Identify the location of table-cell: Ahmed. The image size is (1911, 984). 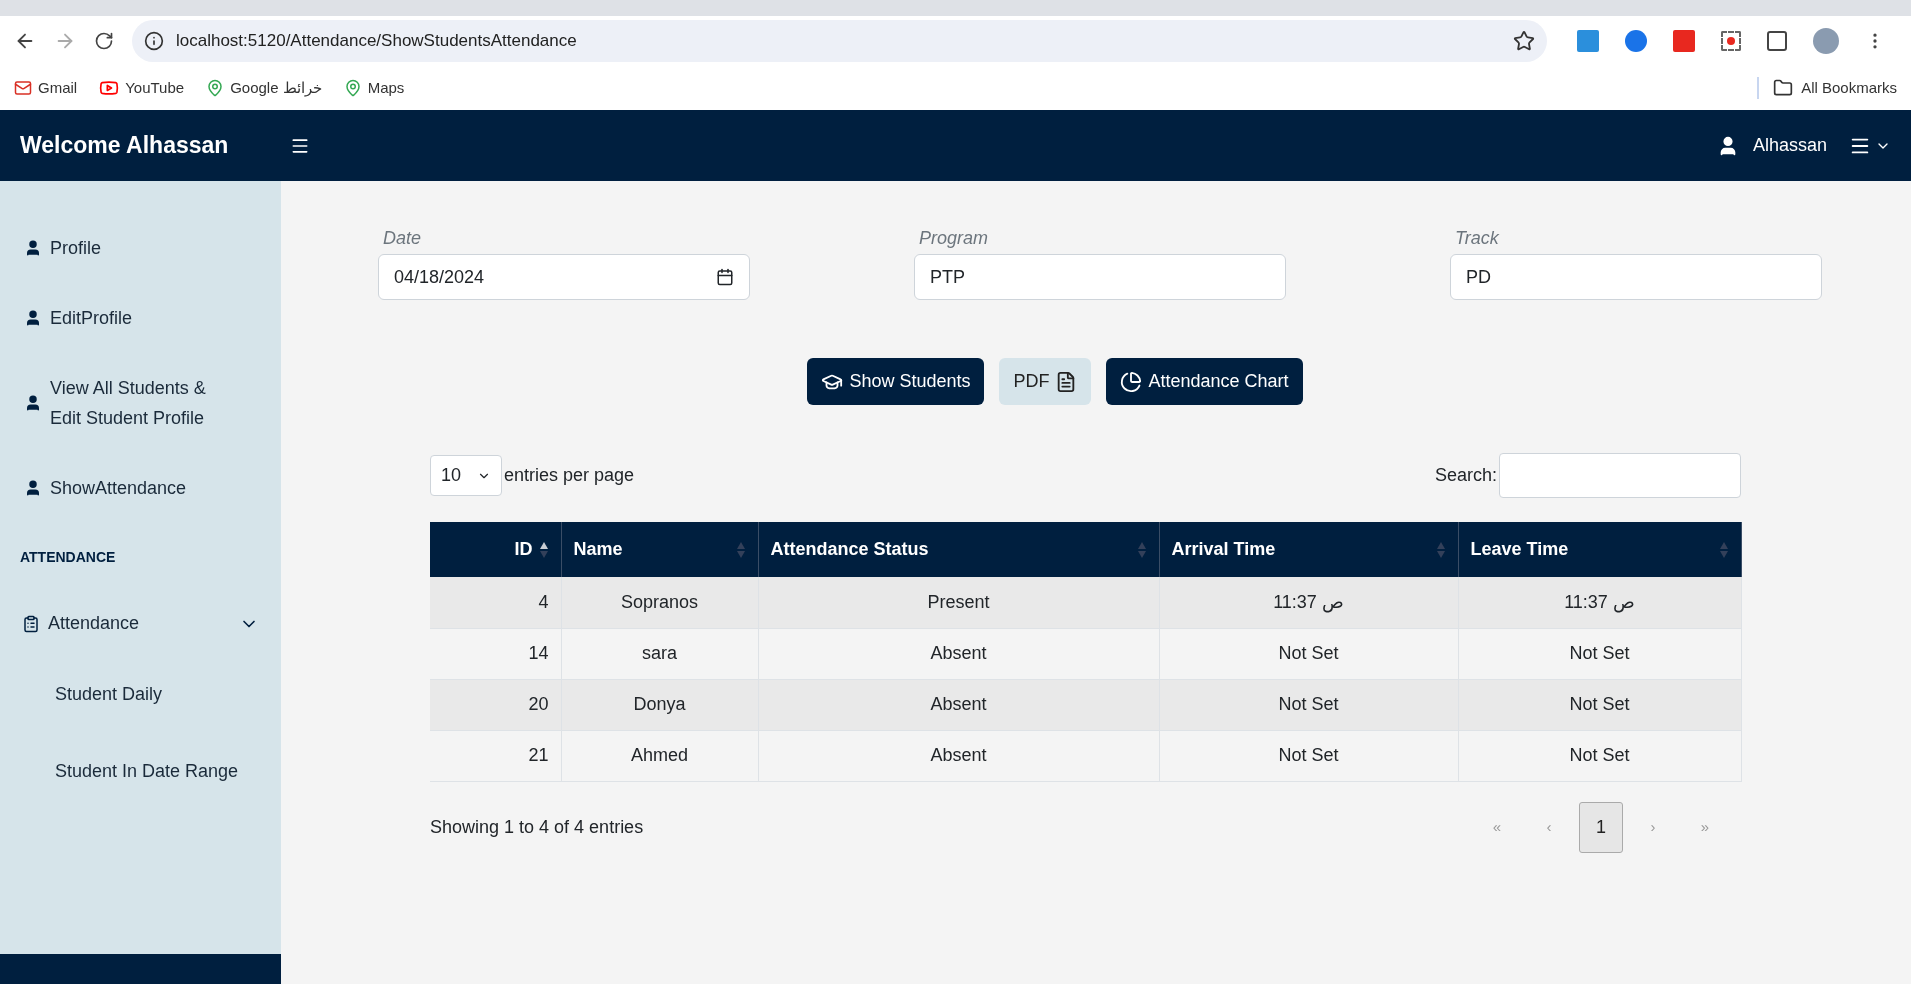
(659, 755).